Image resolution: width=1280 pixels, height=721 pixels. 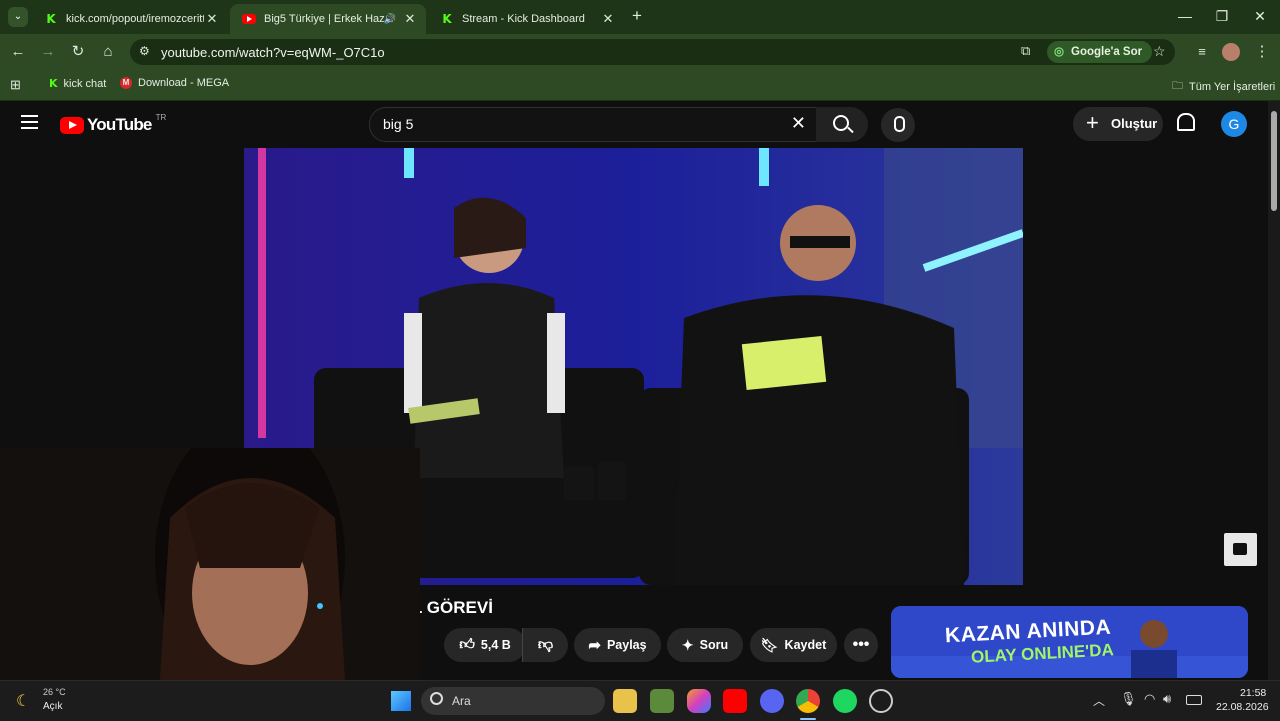 What do you see at coordinates (1262, 52) in the screenshot?
I see `menu-icon: ⋮` at bounding box center [1262, 52].